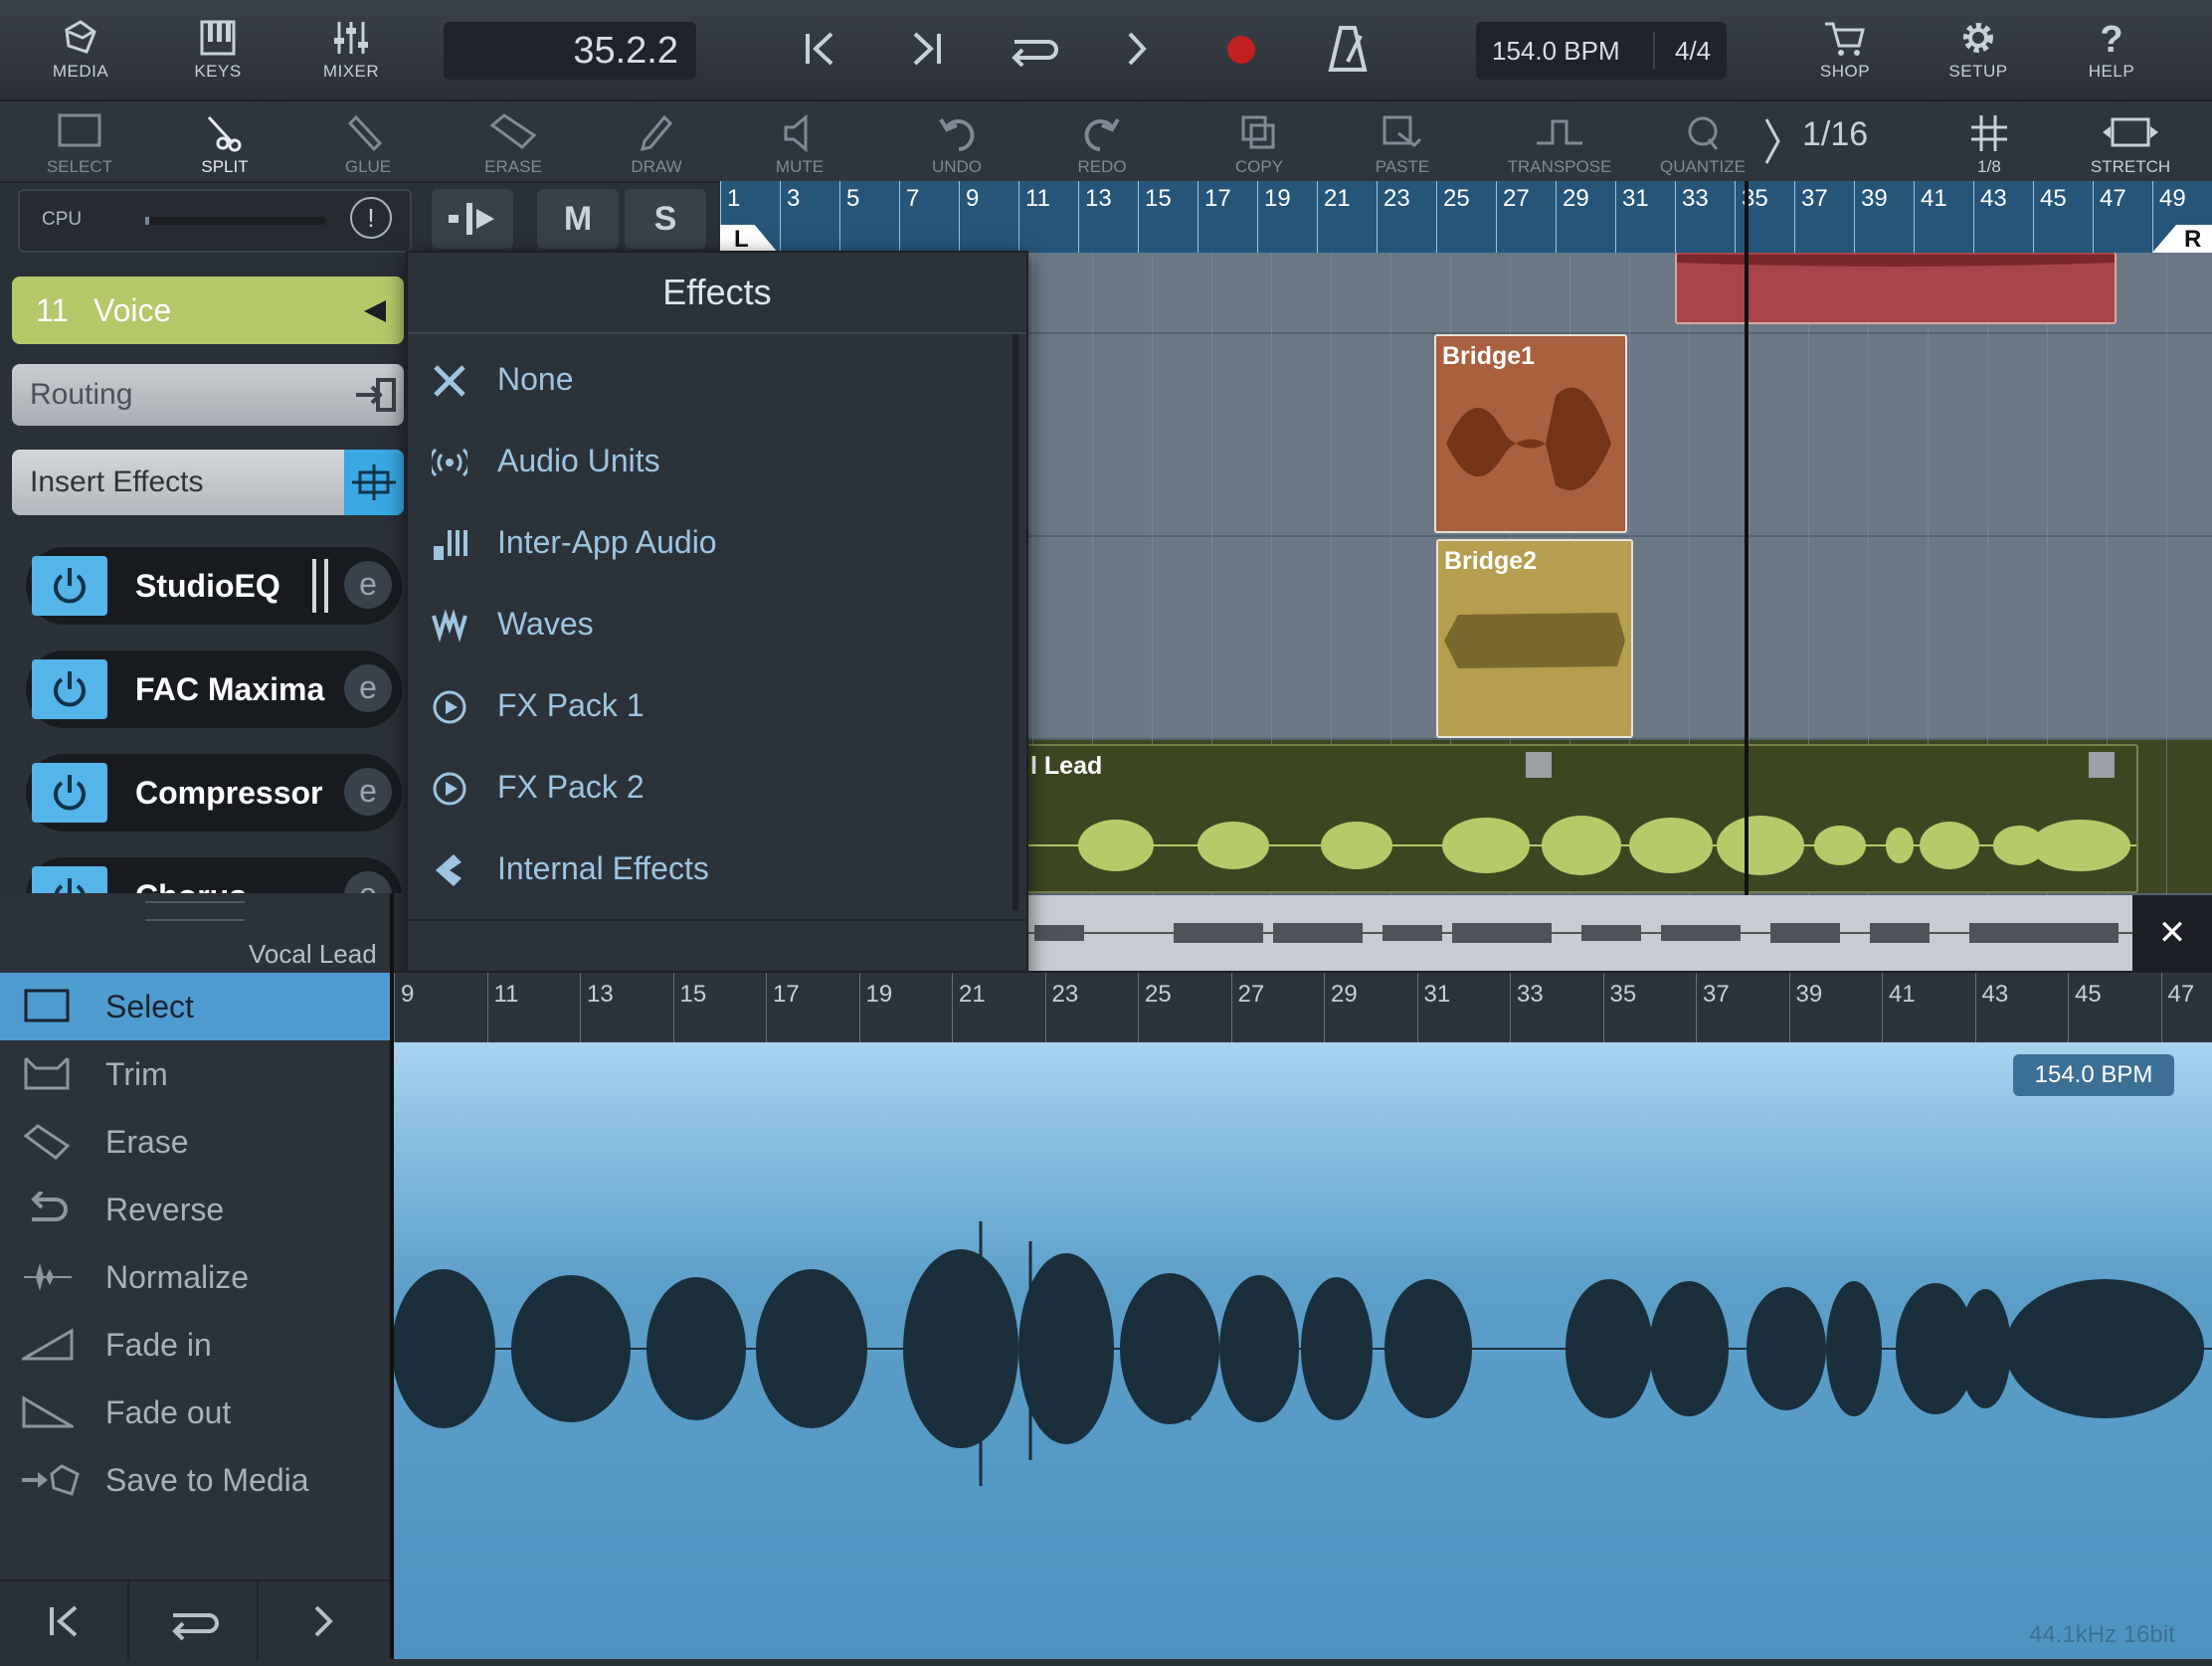 Image resolution: width=2212 pixels, height=1666 pixels. I want to click on go-to-start-button, so click(64, 1621).